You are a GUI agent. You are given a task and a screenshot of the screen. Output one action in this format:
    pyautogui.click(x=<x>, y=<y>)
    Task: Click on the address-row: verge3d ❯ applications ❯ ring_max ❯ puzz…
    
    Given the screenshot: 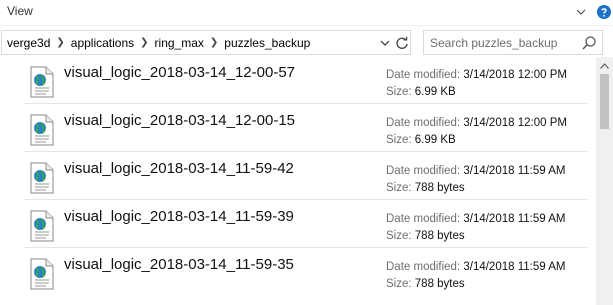 What is the action you would take?
    pyautogui.click(x=306, y=43)
    